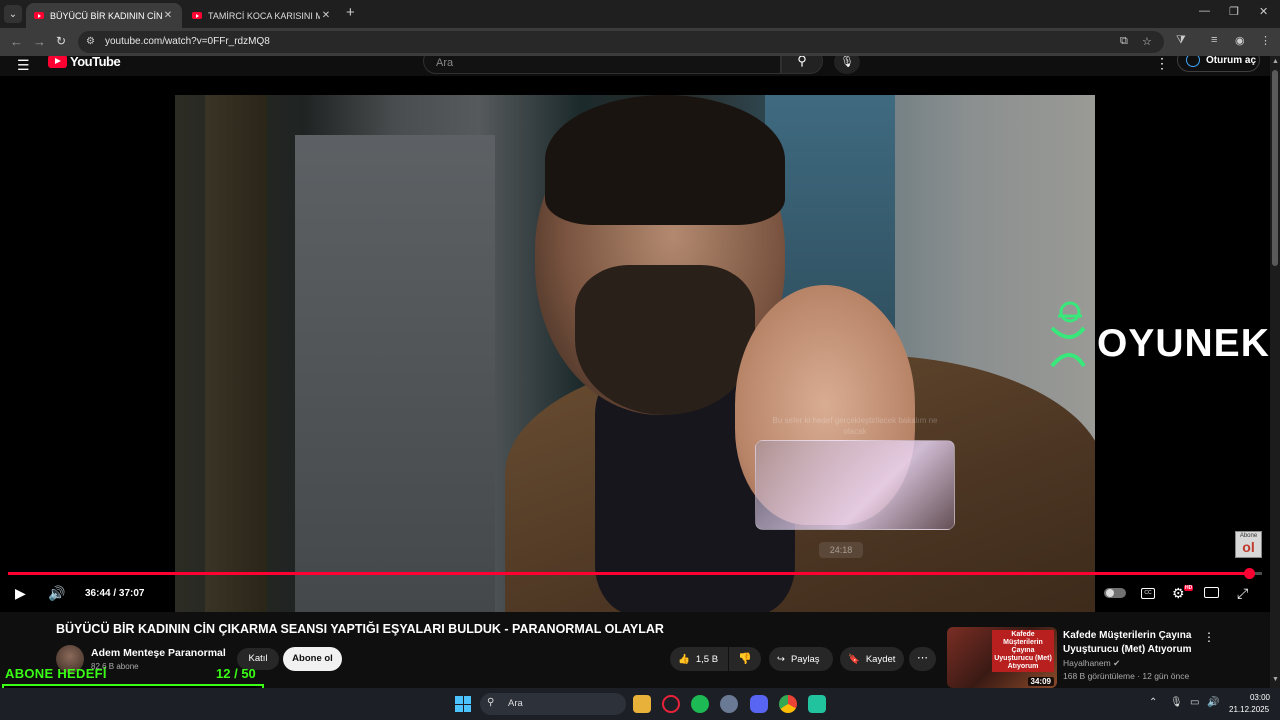  What do you see at coordinates (1263, 11) in the screenshot?
I see `window-close-icon: ✕` at bounding box center [1263, 11].